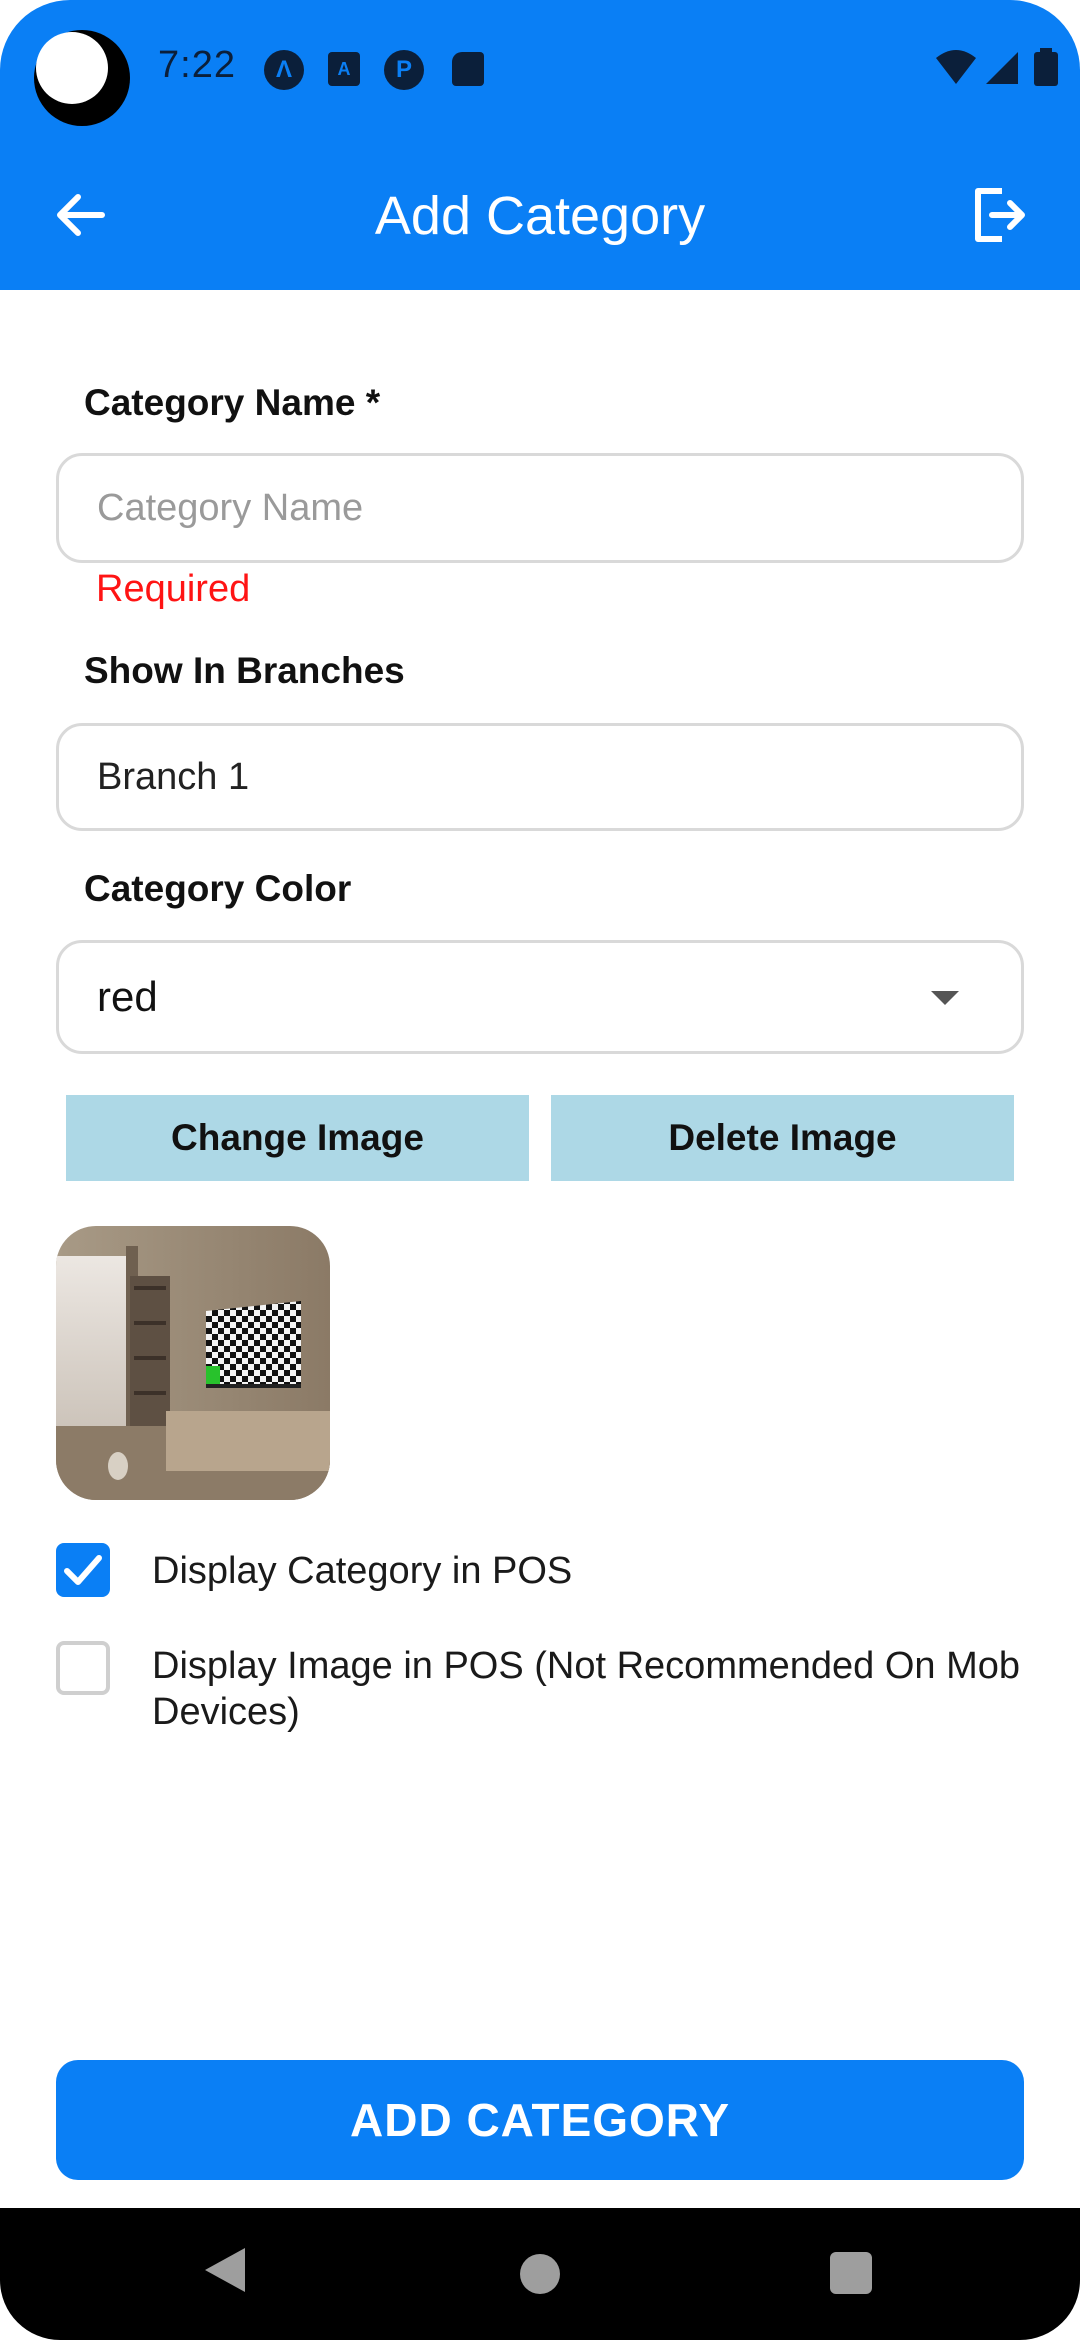 This screenshot has width=1080, height=2340. Describe the element at coordinates (82, 78) in the screenshot. I see `camera-cutout` at that location.